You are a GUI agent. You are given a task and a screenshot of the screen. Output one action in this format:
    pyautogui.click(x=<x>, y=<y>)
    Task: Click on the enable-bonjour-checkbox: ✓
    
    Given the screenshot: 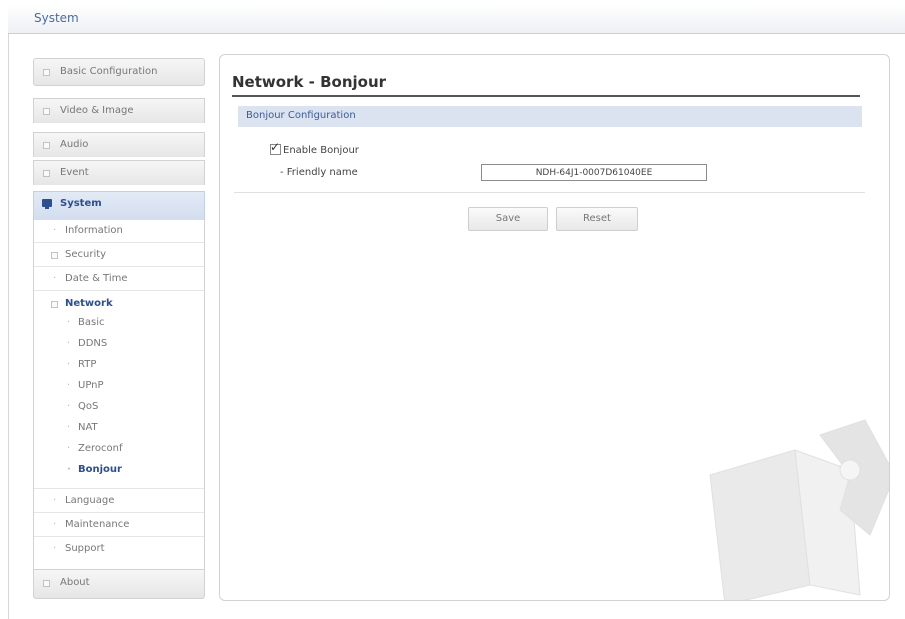 What is the action you would take?
    pyautogui.click(x=275, y=147)
    